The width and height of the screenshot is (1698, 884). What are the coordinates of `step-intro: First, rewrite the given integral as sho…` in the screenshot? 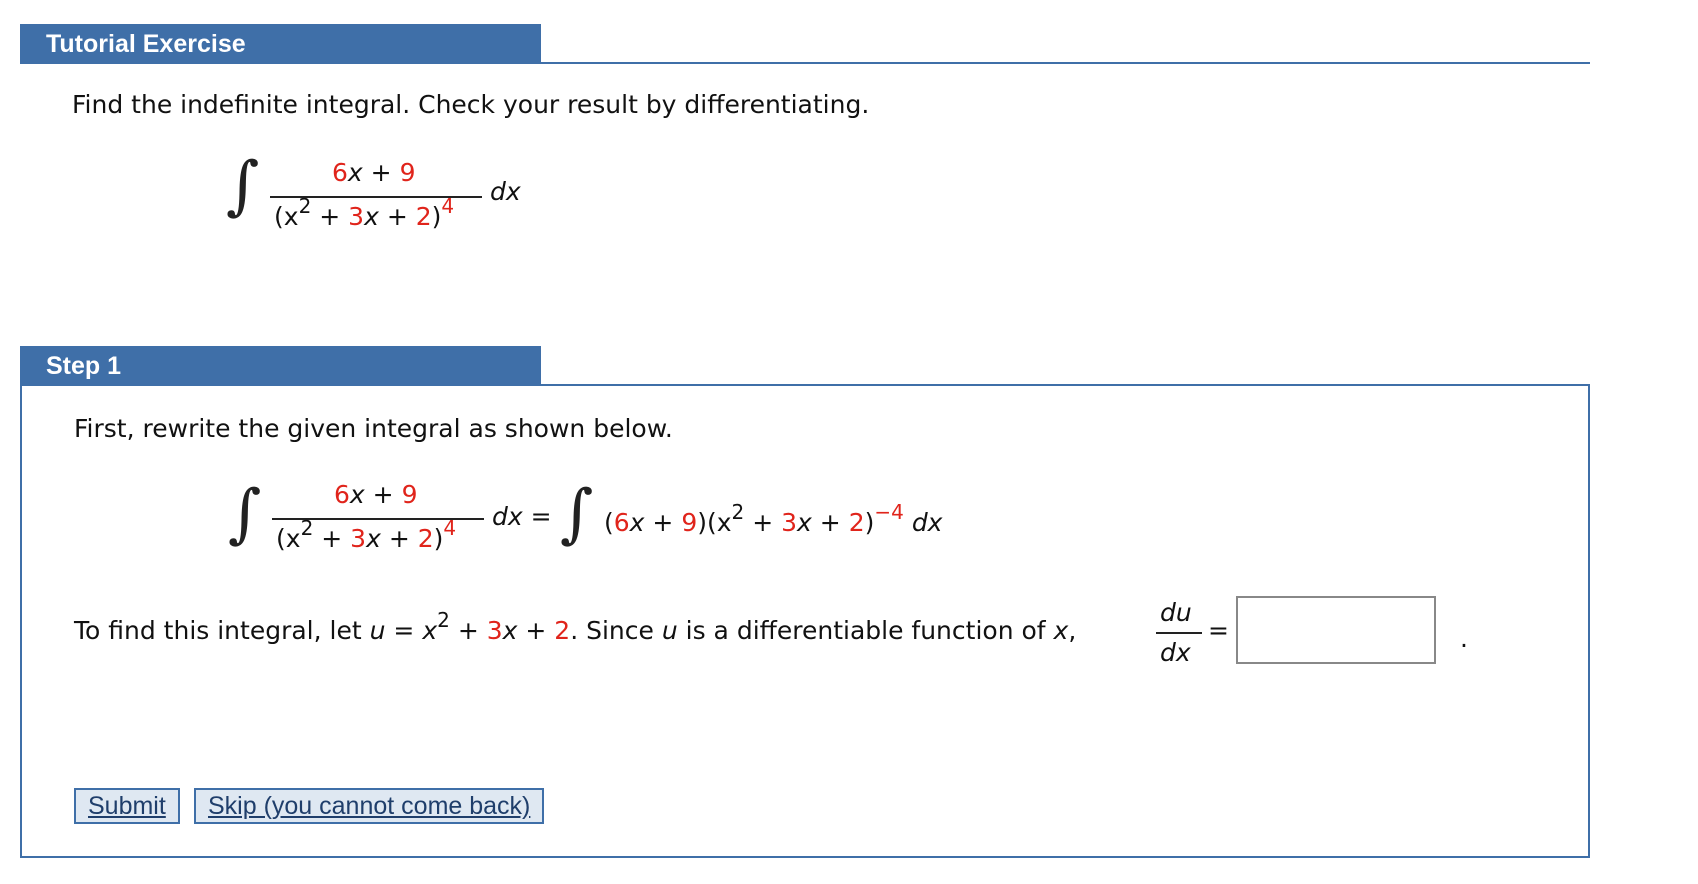 It's located at (373, 428).